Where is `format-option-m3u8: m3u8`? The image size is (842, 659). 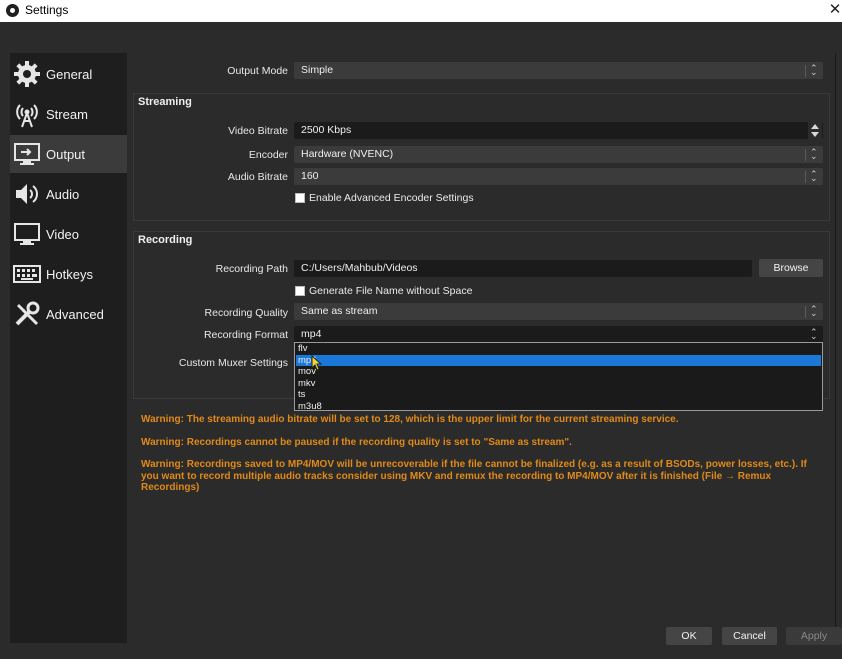
format-option-m3u8: m3u8 is located at coordinates (558, 407).